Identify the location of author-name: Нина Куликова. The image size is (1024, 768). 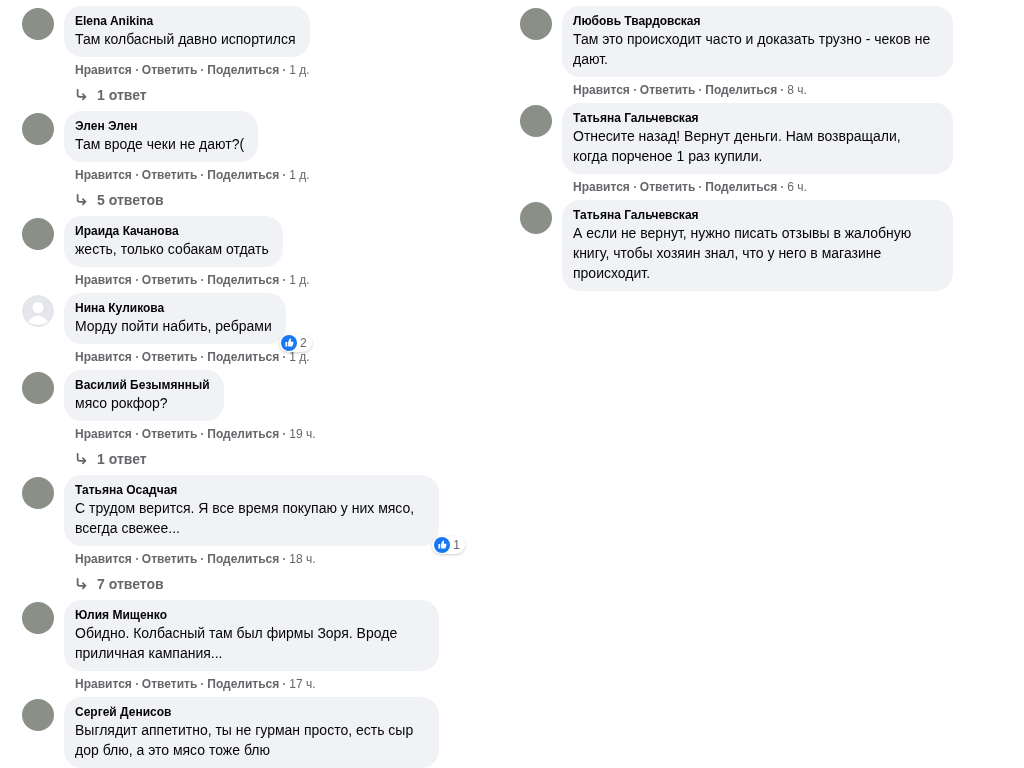
(173, 308).